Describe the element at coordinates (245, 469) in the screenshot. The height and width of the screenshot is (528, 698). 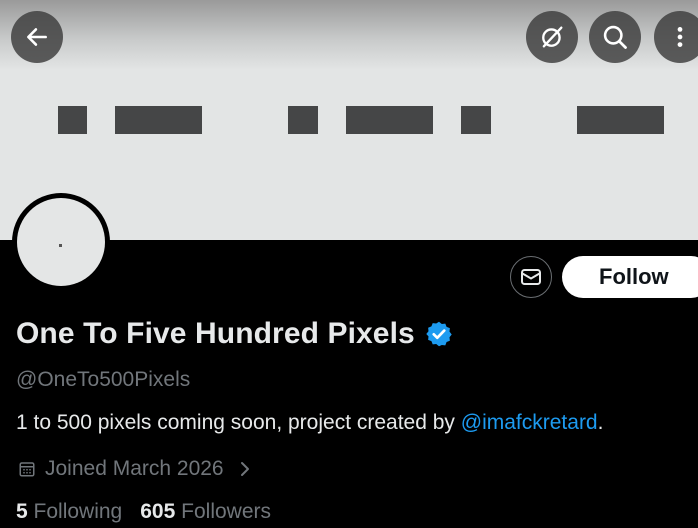
I see `chevron-right-icon` at that location.